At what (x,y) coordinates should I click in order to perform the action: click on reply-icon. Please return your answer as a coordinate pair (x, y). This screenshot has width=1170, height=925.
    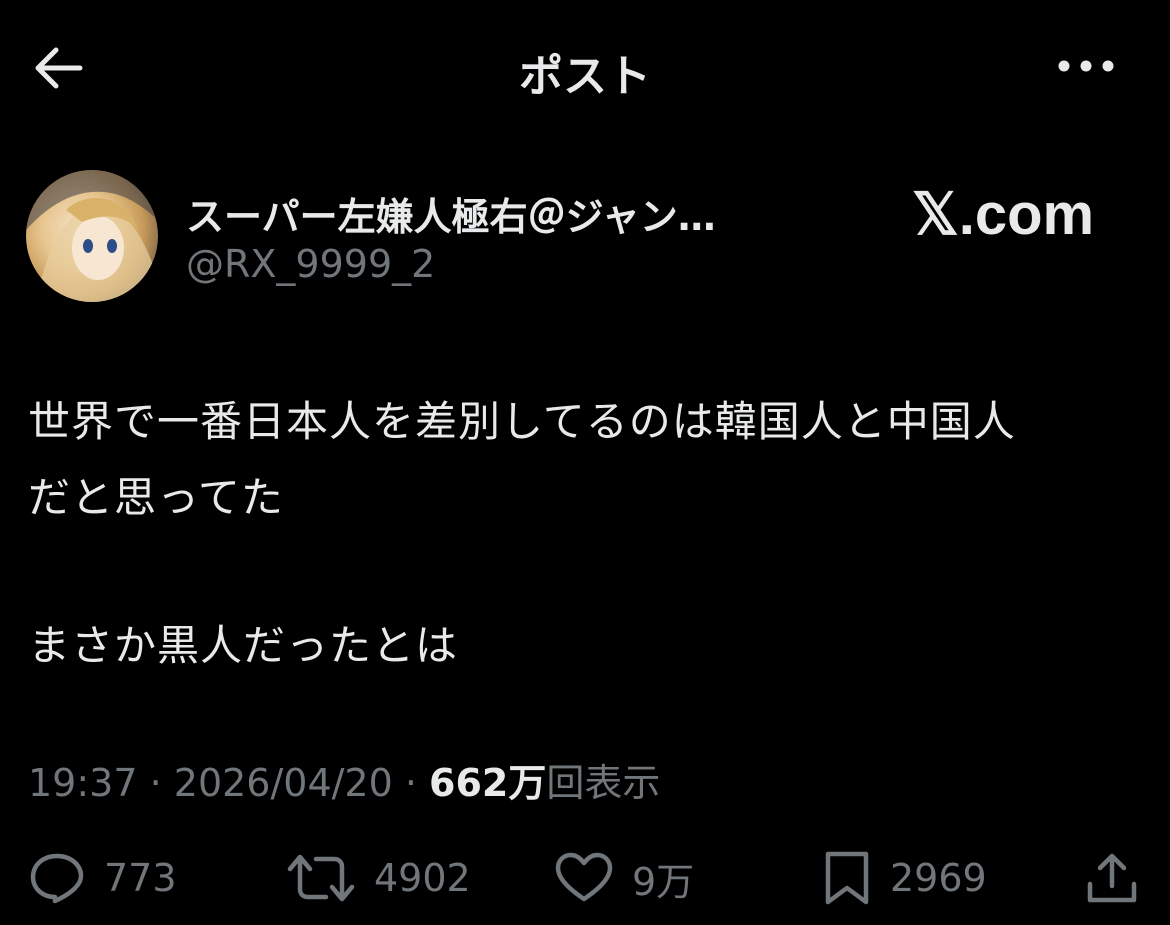
    Looking at the image, I should click on (57, 878).